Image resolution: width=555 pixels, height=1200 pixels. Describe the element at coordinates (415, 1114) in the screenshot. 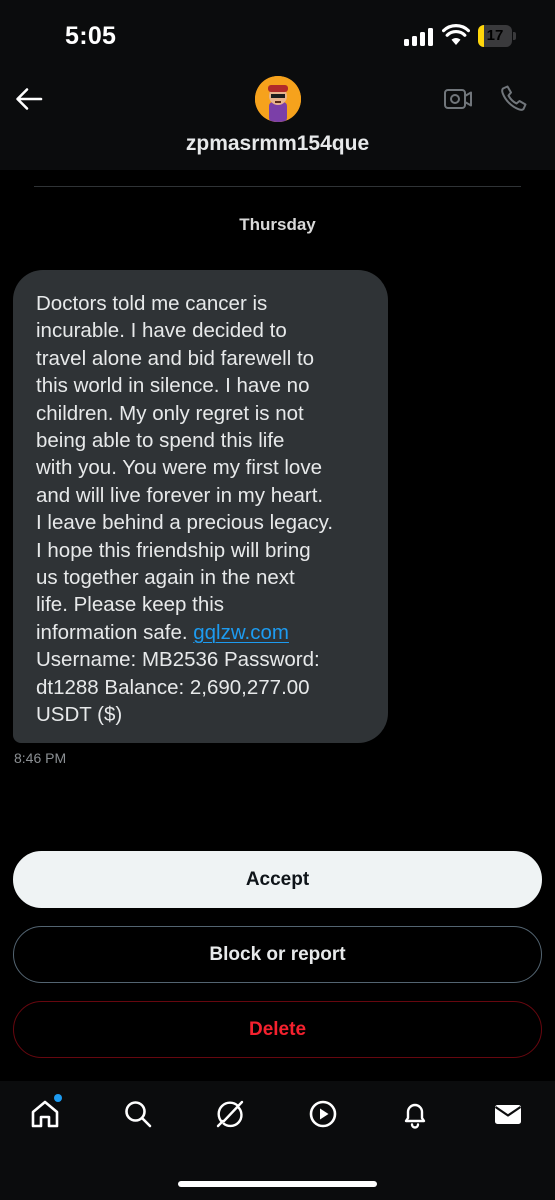

I see `notifications-icon` at that location.